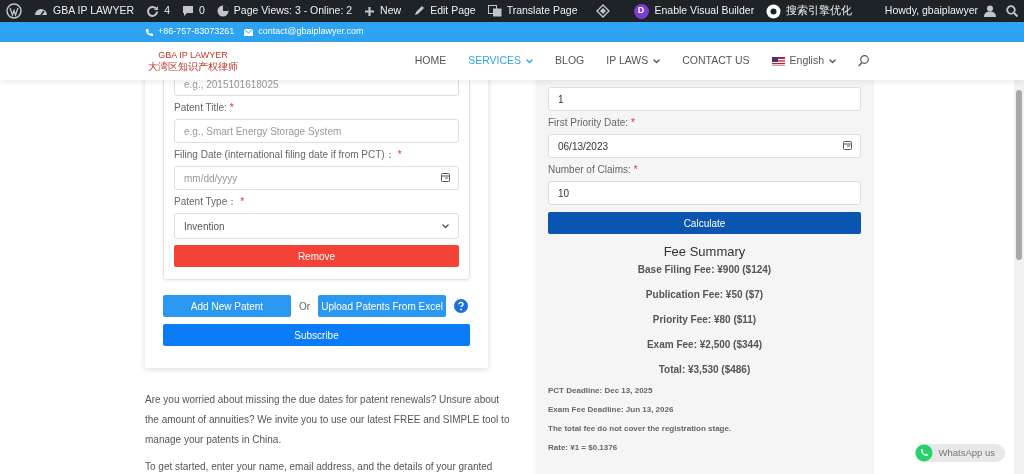  Describe the element at coordinates (542, 11) in the screenshot. I see `translate-page-link: Translate Page` at that location.